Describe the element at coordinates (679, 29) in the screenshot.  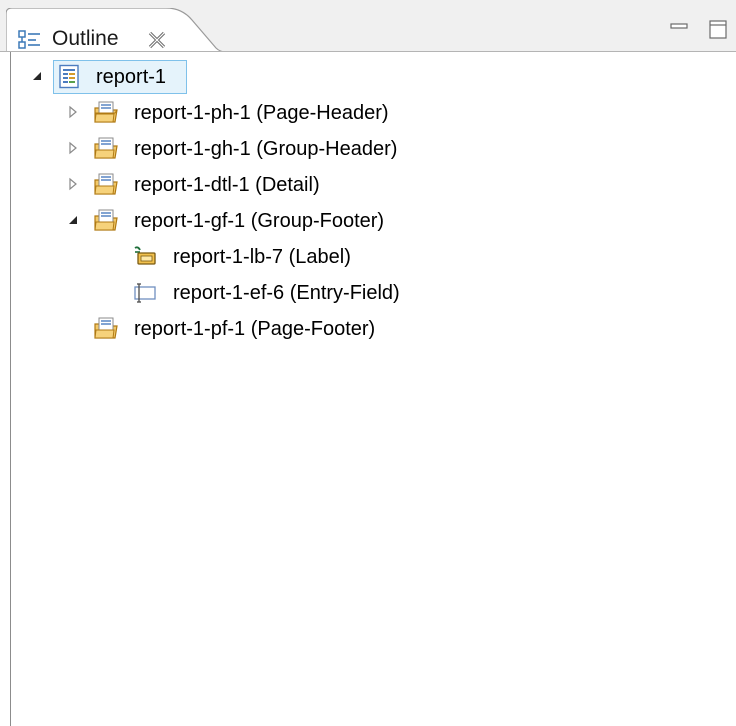
I see `minimize-icon` at that location.